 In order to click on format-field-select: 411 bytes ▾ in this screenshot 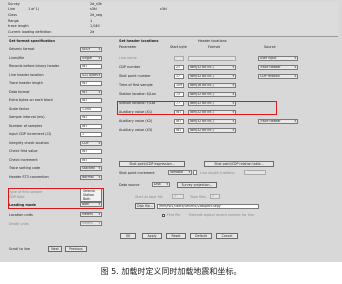, I will do `click(91, 75)`.